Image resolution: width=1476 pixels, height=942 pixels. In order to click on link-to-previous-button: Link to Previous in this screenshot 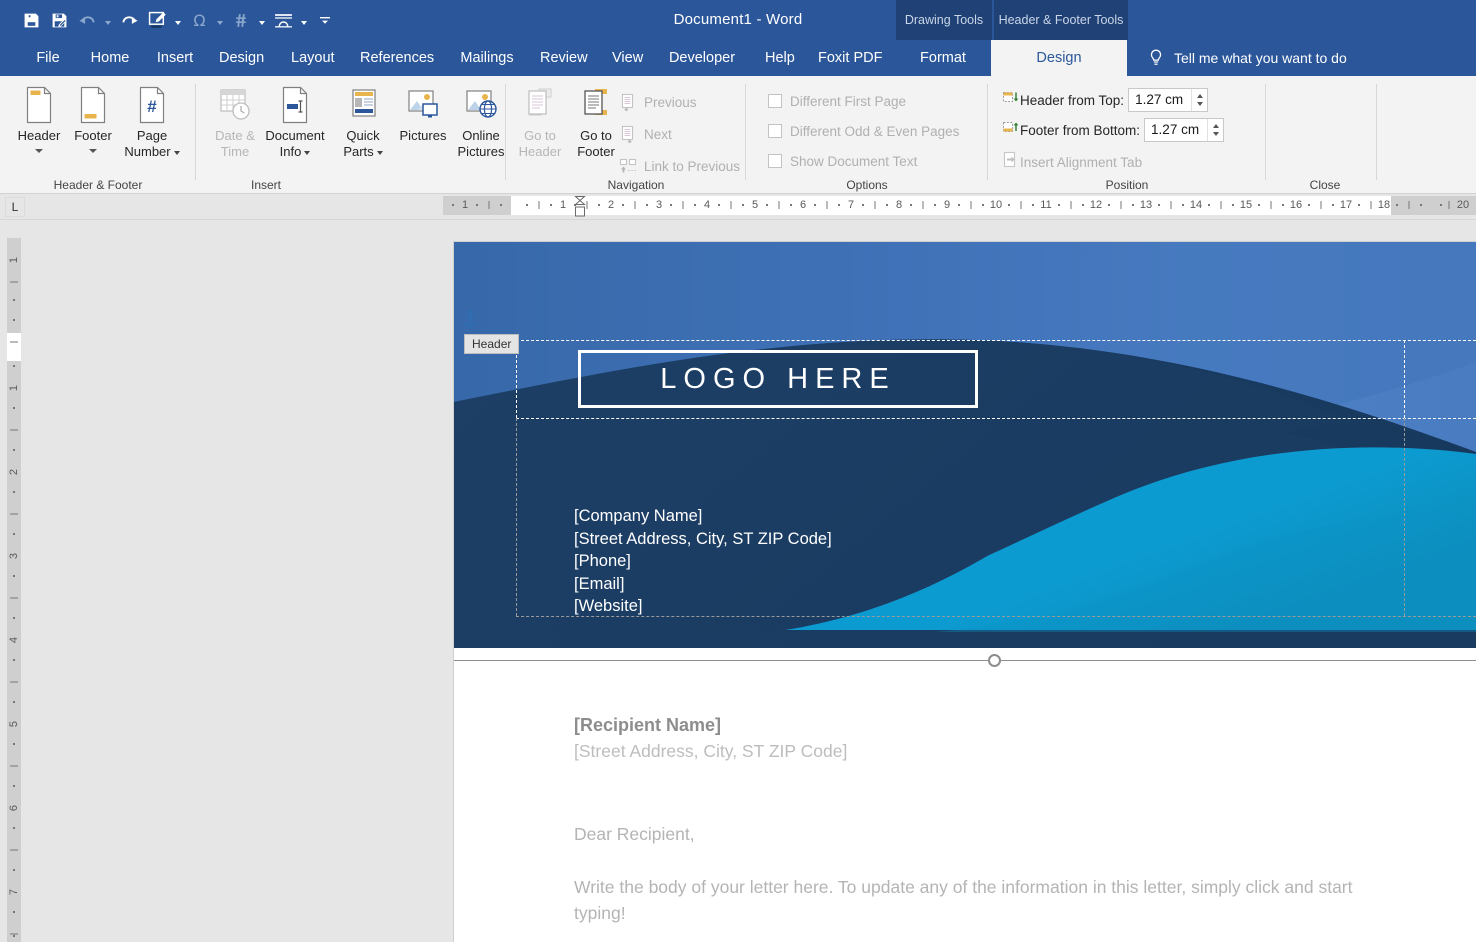, I will do `click(679, 166)`.